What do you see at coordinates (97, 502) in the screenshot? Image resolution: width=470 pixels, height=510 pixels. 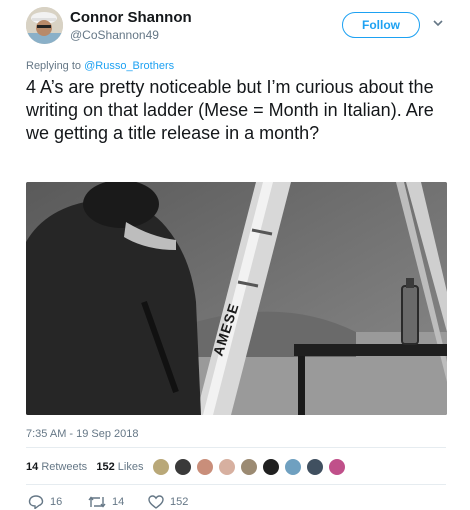 I see `retweet-icon` at bounding box center [97, 502].